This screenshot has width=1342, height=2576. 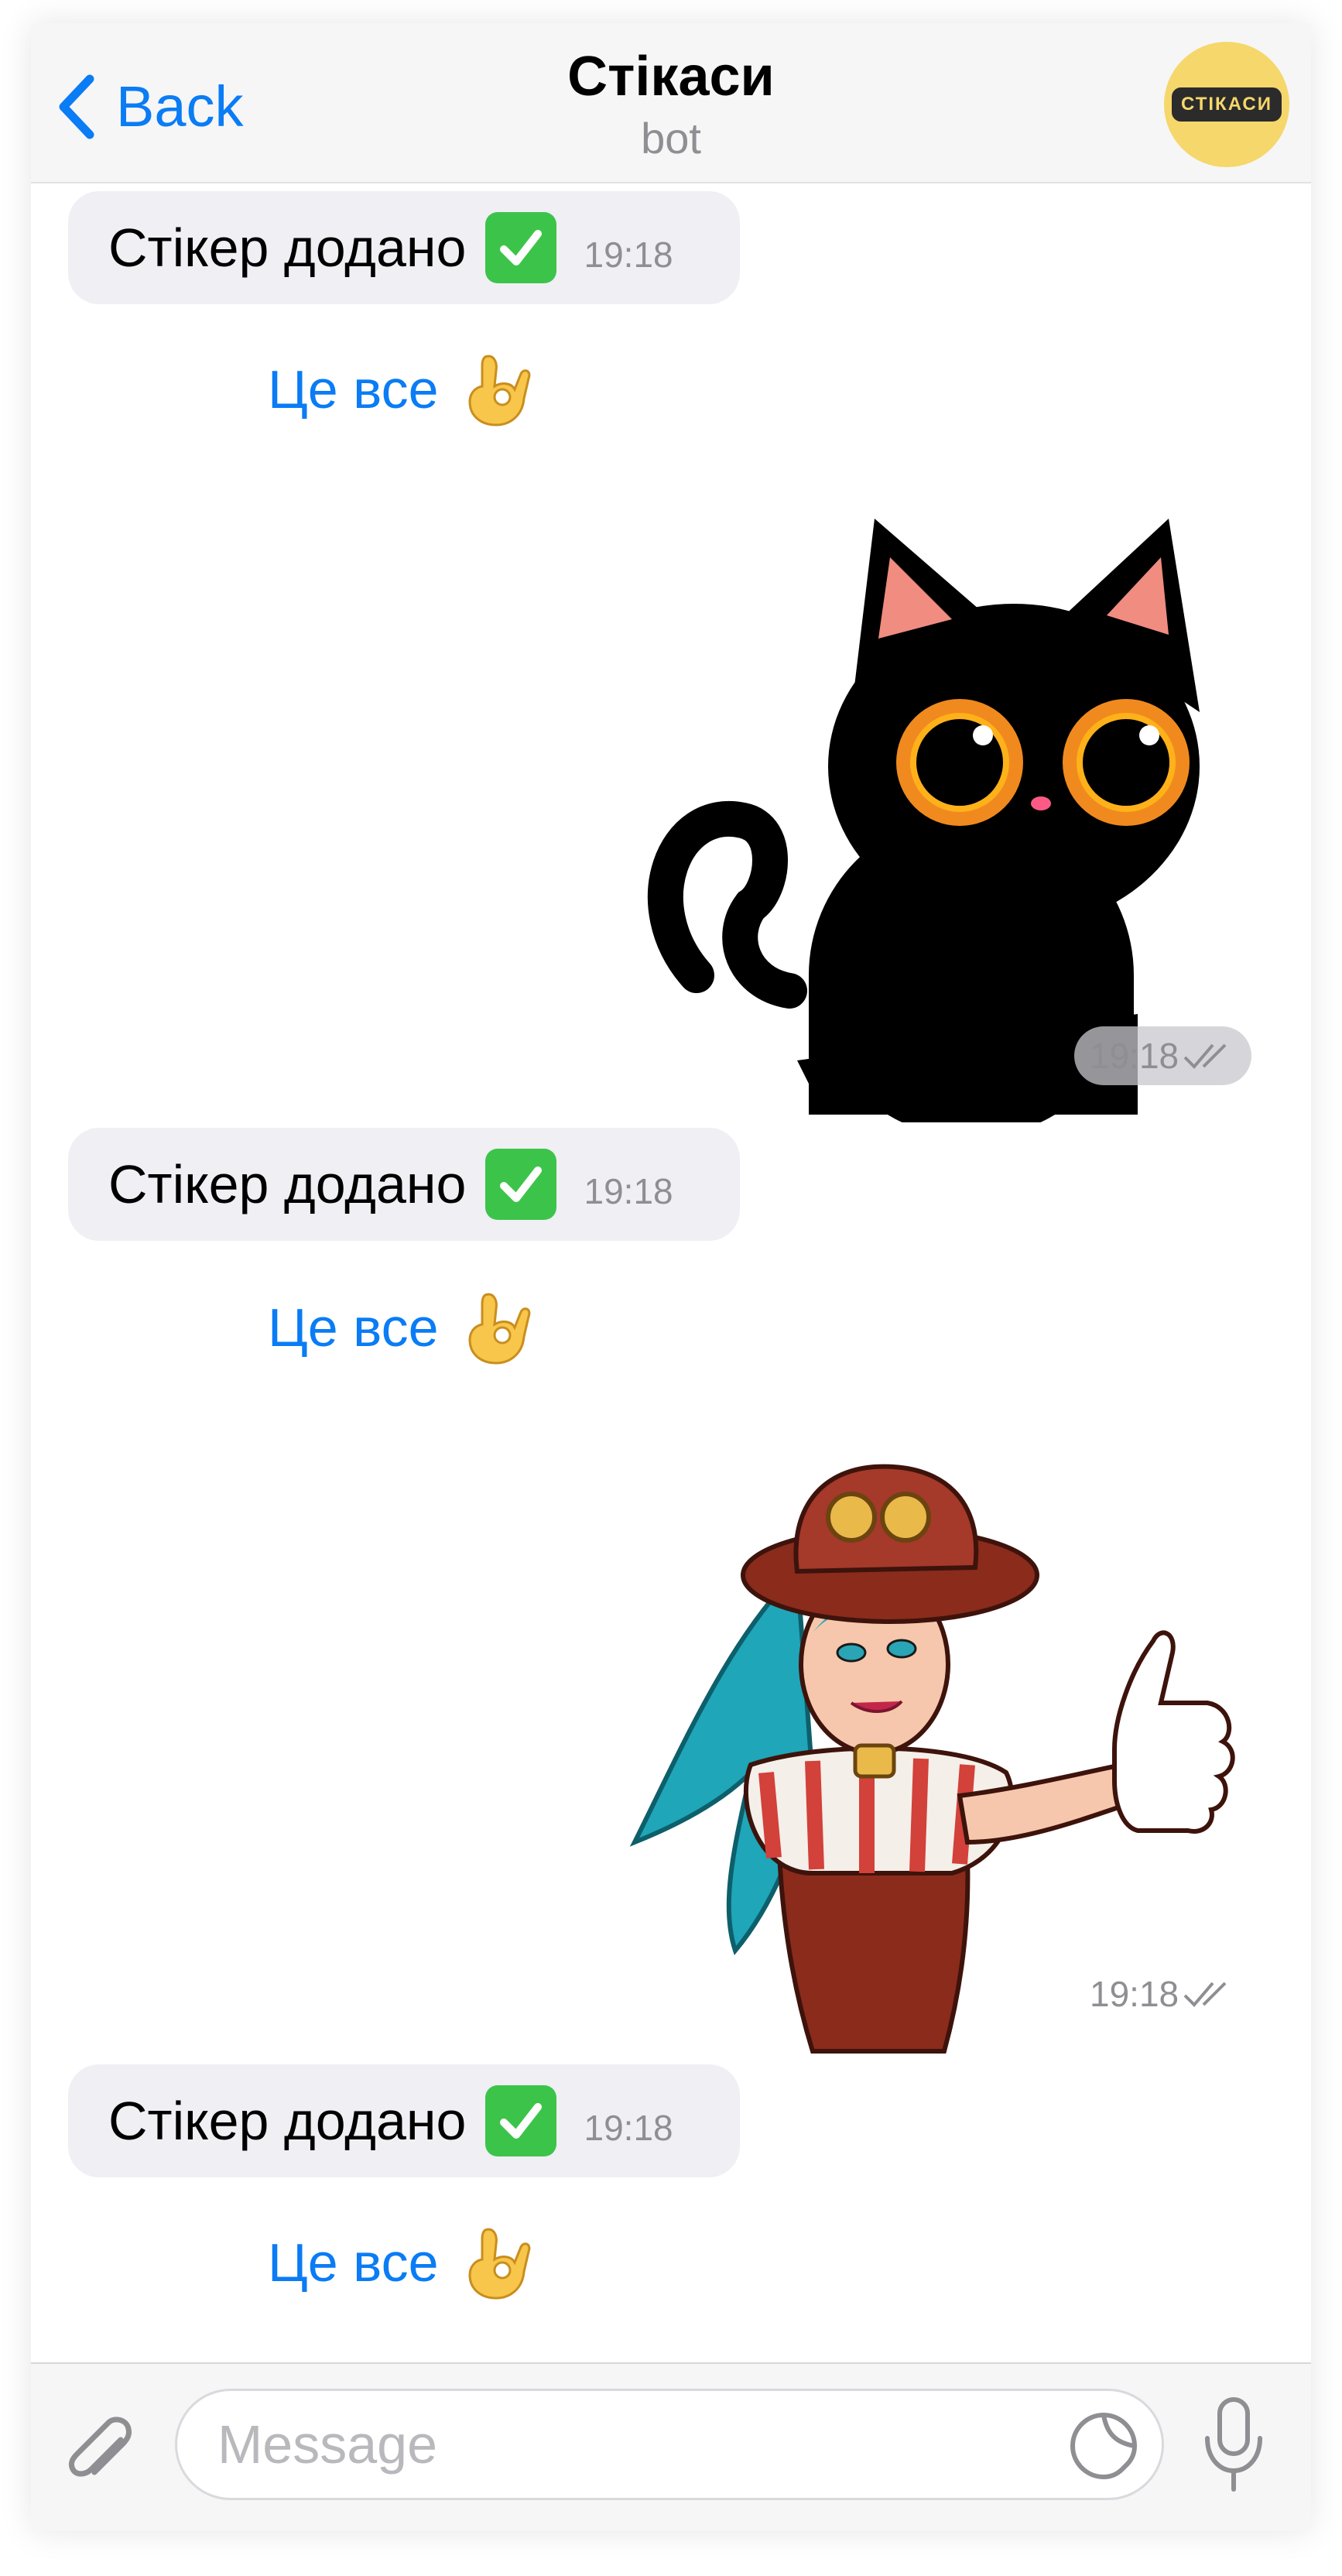 What do you see at coordinates (100, 2449) in the screenshot?
I see `paperclip-icon` at bounding box center [100, 2449].